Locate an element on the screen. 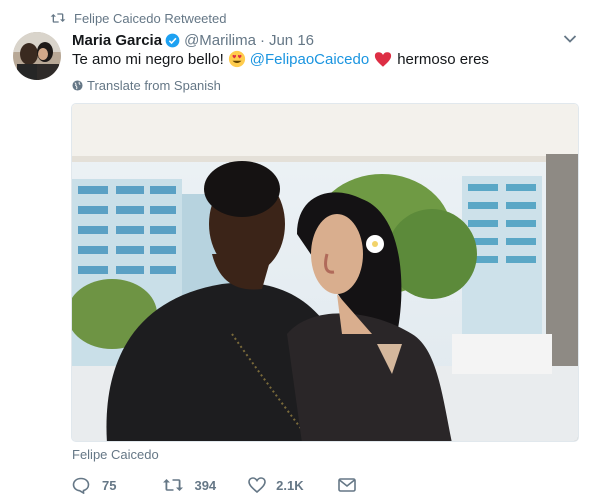  tweet-text-before: Te amo mi negro bello! is located at coordinates (148, 59).